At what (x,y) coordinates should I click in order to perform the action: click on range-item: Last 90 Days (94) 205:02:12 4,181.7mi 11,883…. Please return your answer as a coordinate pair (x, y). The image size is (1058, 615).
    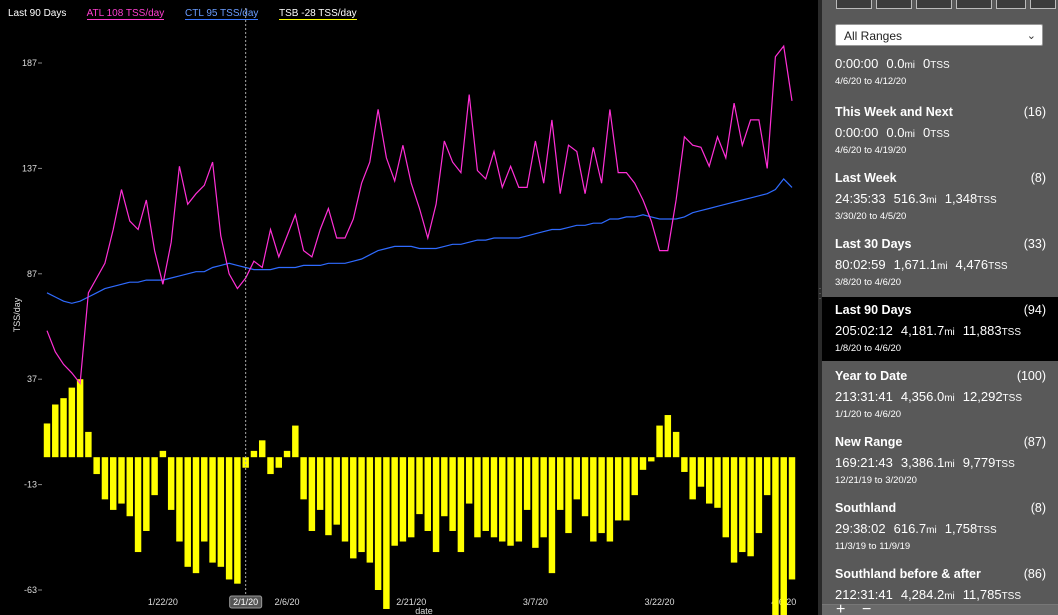
    Looking at the image, I should click on (940, 329).